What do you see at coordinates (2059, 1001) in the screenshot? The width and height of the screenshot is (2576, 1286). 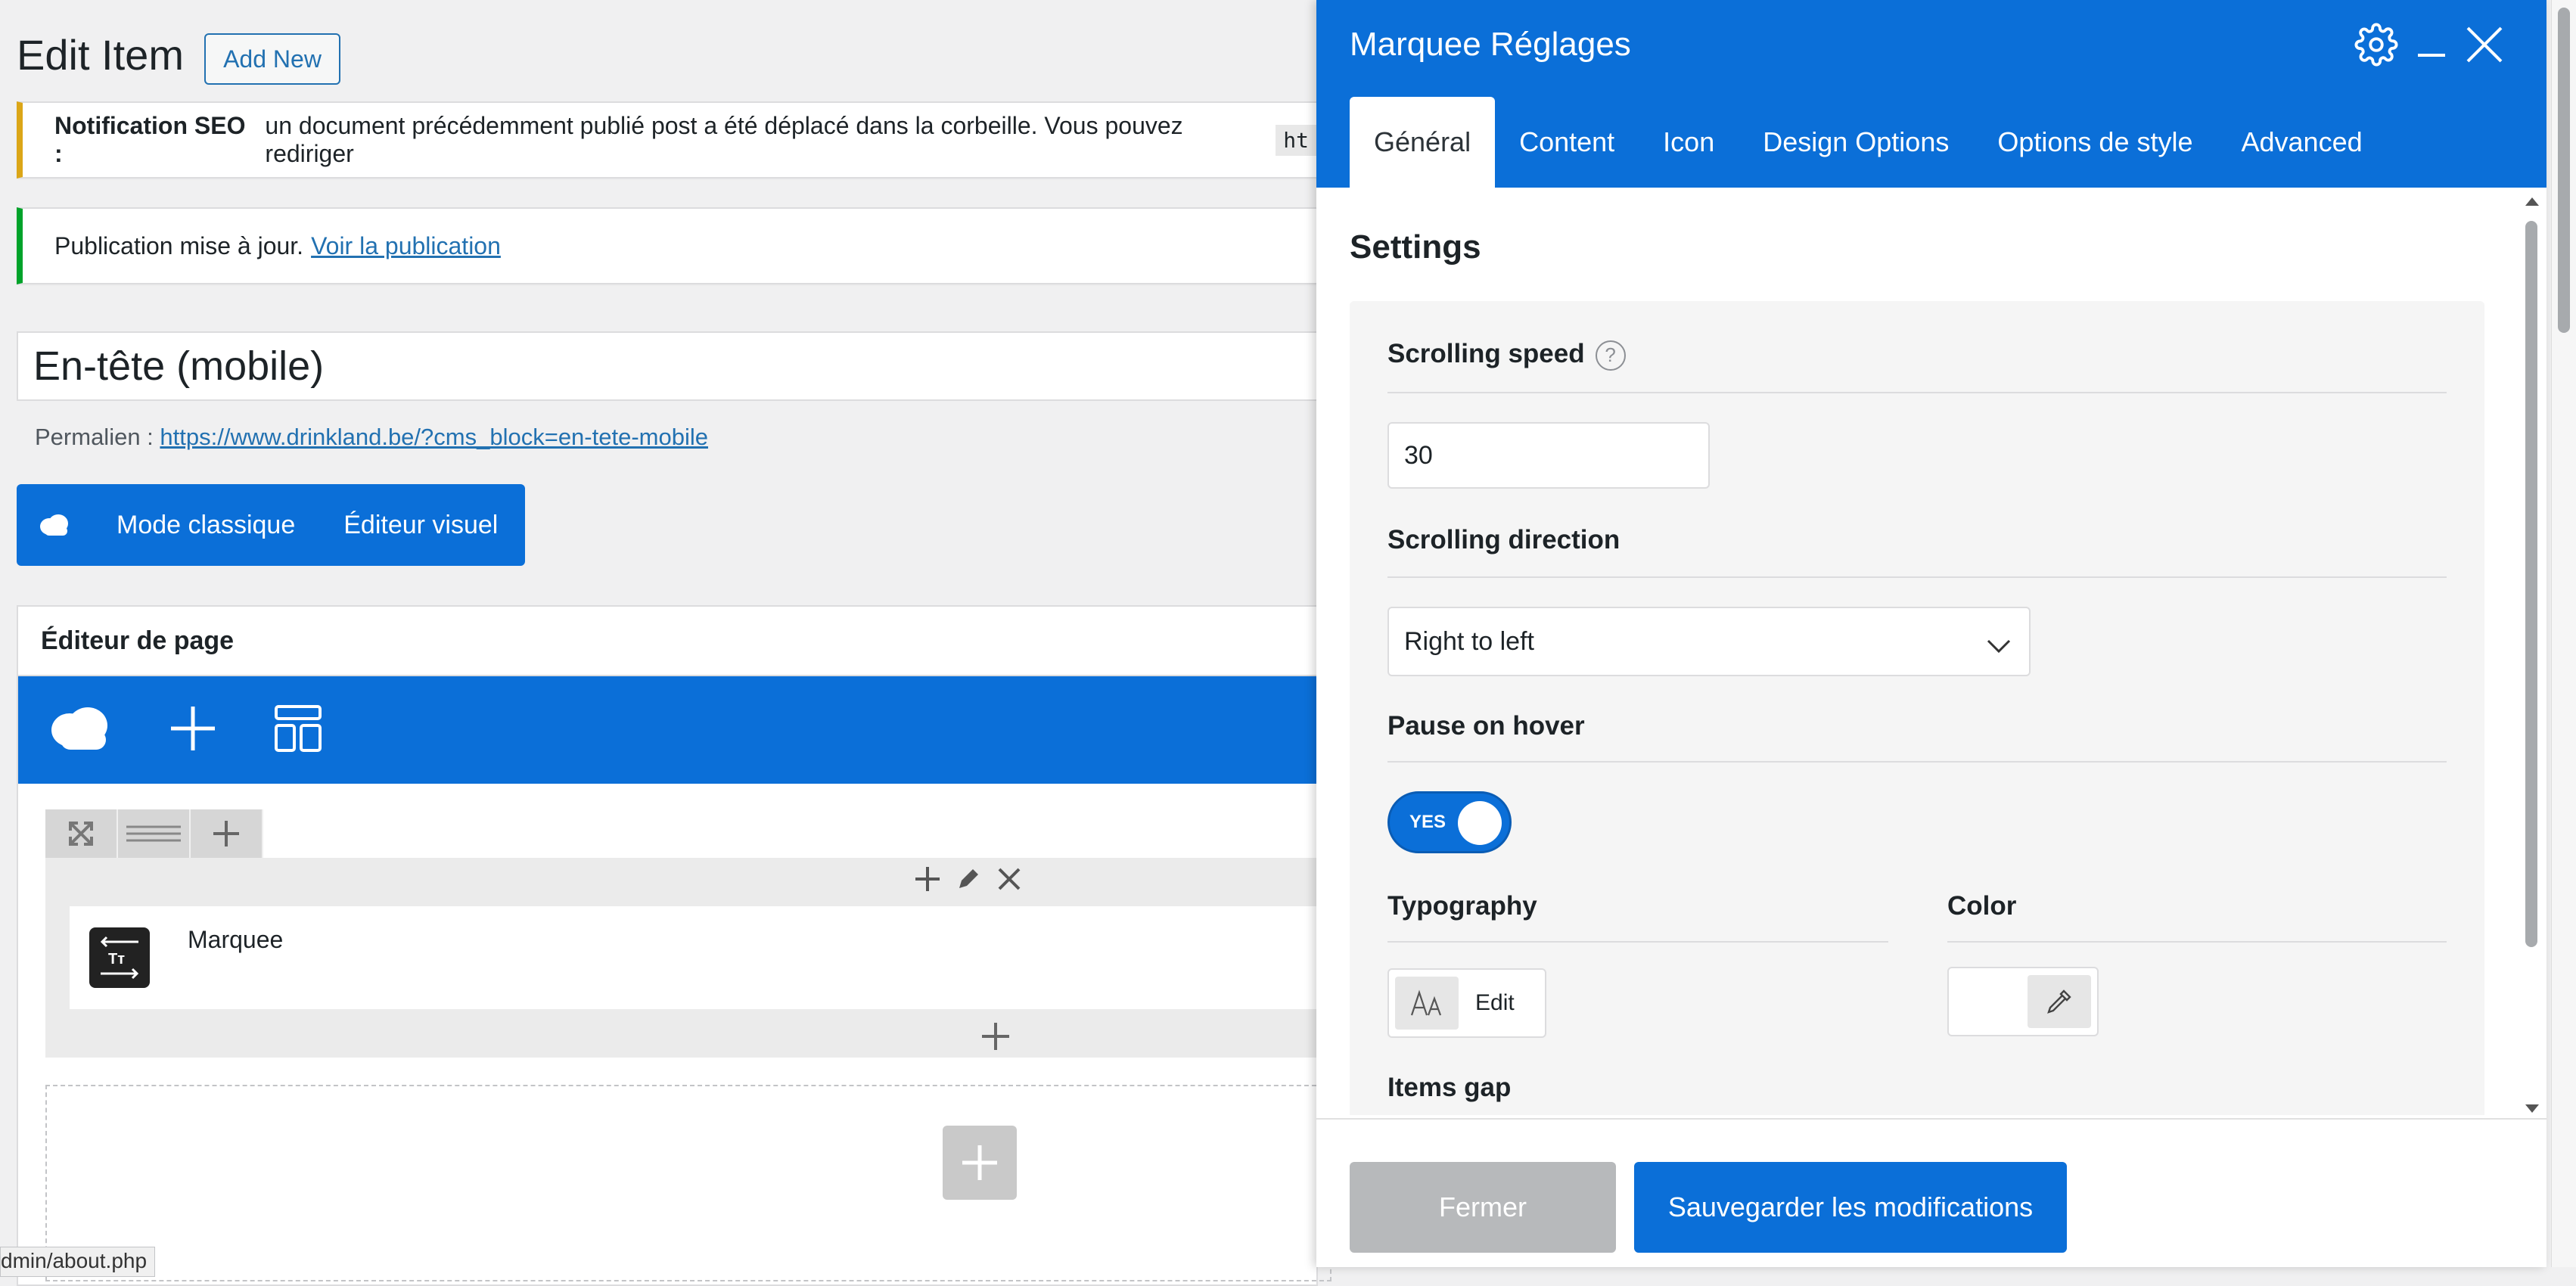 I see `eyedropper-icon` at bounding box center [2059, 1001].